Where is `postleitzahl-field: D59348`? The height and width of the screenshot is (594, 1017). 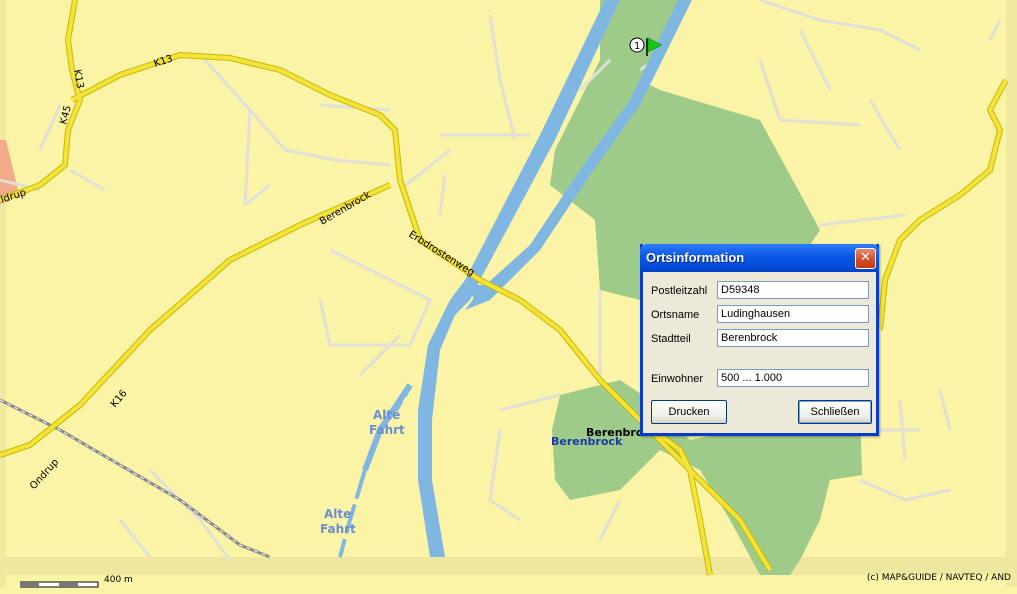 postleitzahl-field: D59348 is located at coordinates (793, 290).